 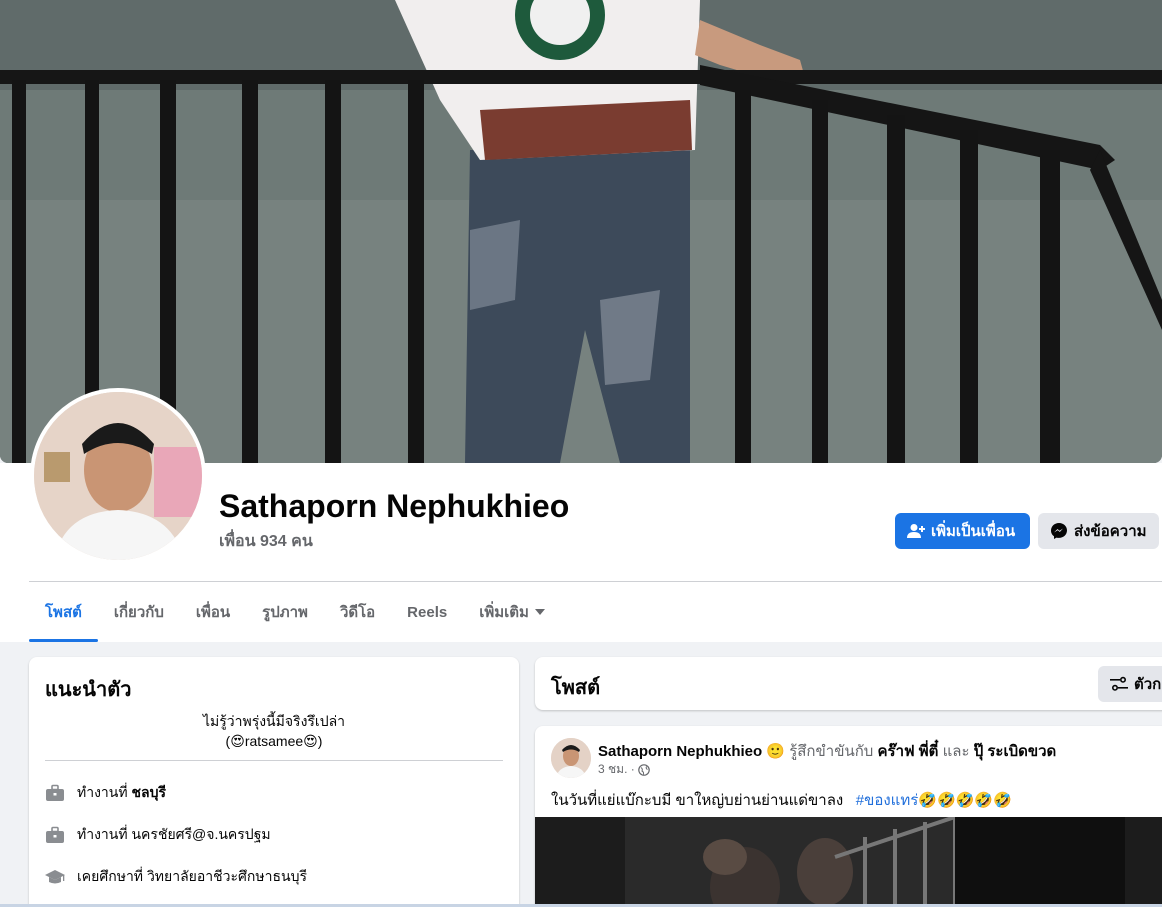 I want to click on filter-label: ตัวก, so click(x=1148, y=684).